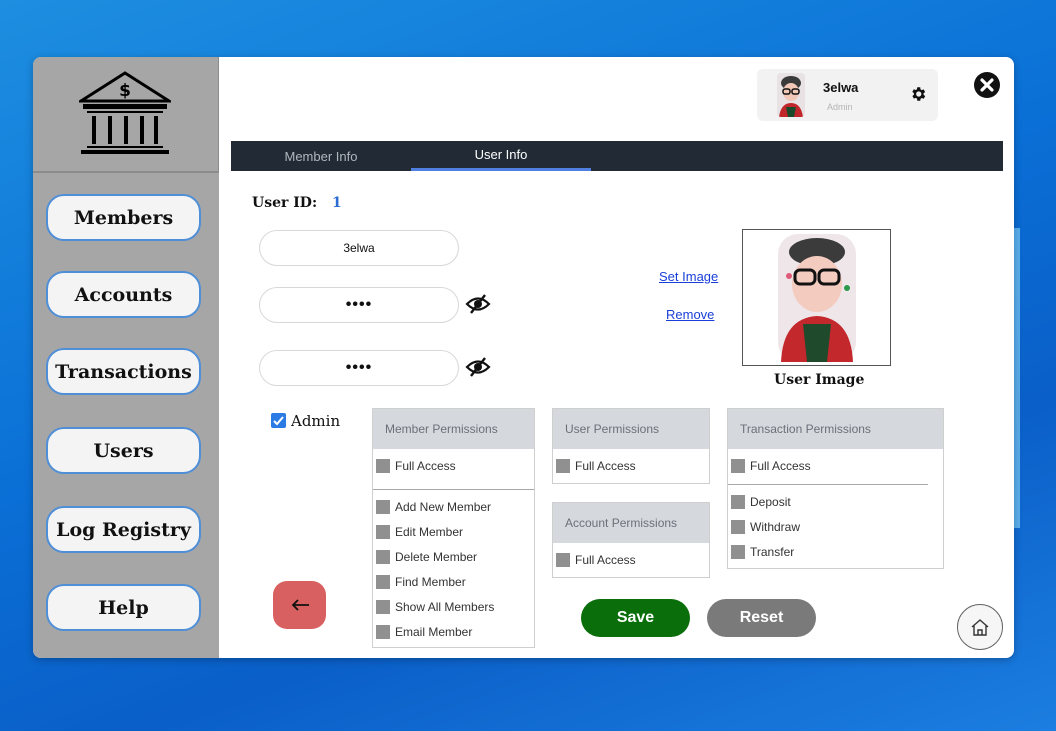 The width and height of the screenshot is (1056, 731). Describe the element at coordinates (631, 523) in the screenshot. I see `account-permissions-title: Account Permissions` at that location.